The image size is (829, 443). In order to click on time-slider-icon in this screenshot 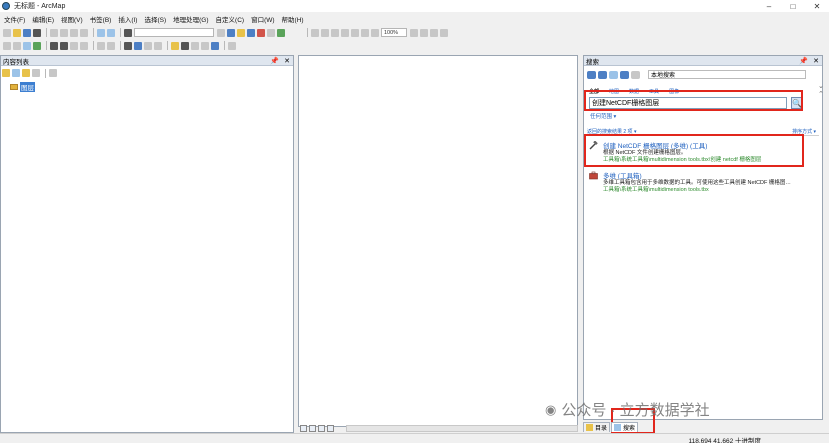, I will do `click(215, 45)`.